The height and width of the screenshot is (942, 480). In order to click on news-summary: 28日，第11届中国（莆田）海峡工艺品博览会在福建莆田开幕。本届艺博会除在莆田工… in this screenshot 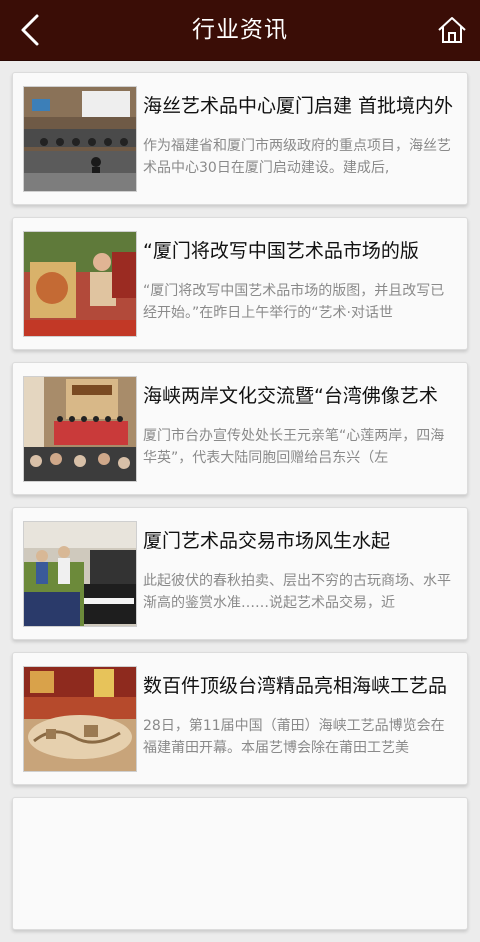, I will do `click(294, 737)`.